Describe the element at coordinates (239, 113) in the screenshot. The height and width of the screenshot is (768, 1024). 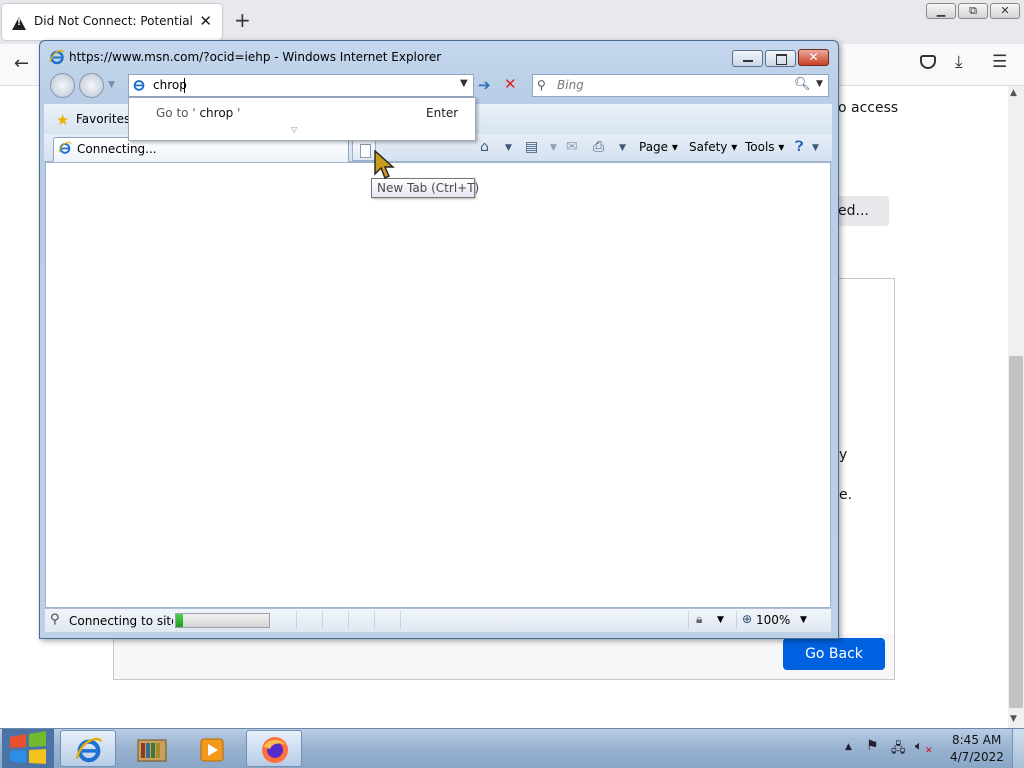
I see `autocomplete-goto-suffix: '` at that location.